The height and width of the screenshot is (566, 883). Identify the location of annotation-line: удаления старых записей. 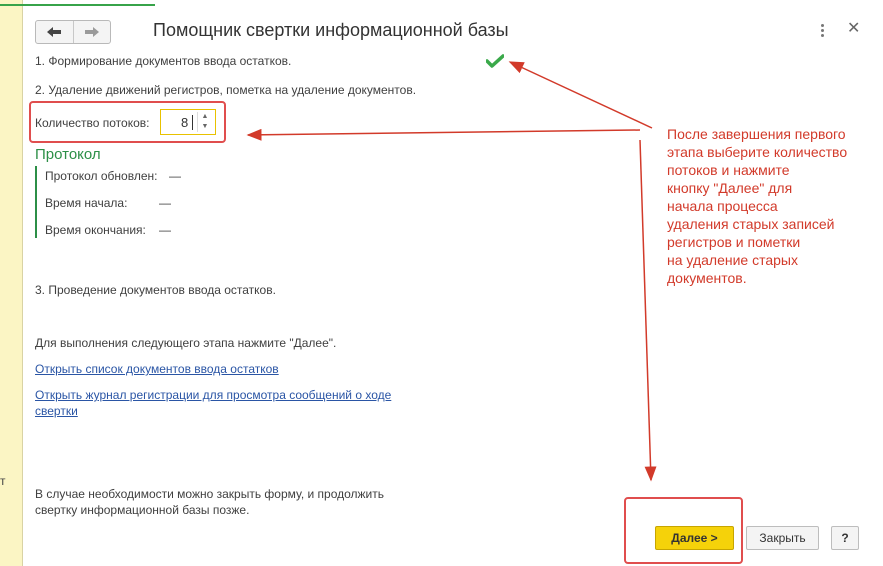
(751, 224).